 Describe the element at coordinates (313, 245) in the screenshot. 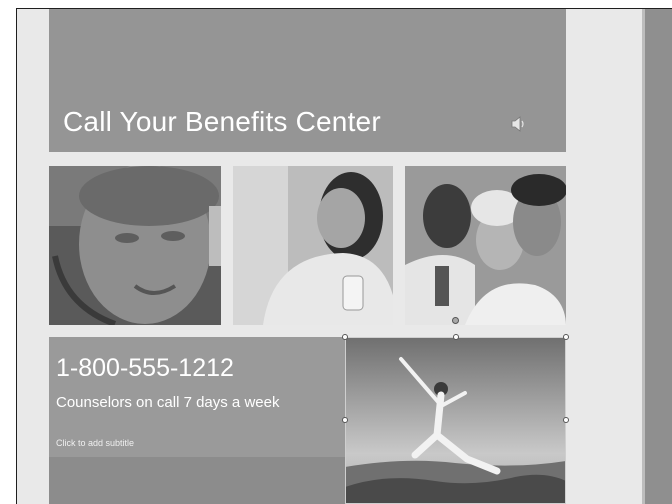

I see `photo-woman-glass` at that location.